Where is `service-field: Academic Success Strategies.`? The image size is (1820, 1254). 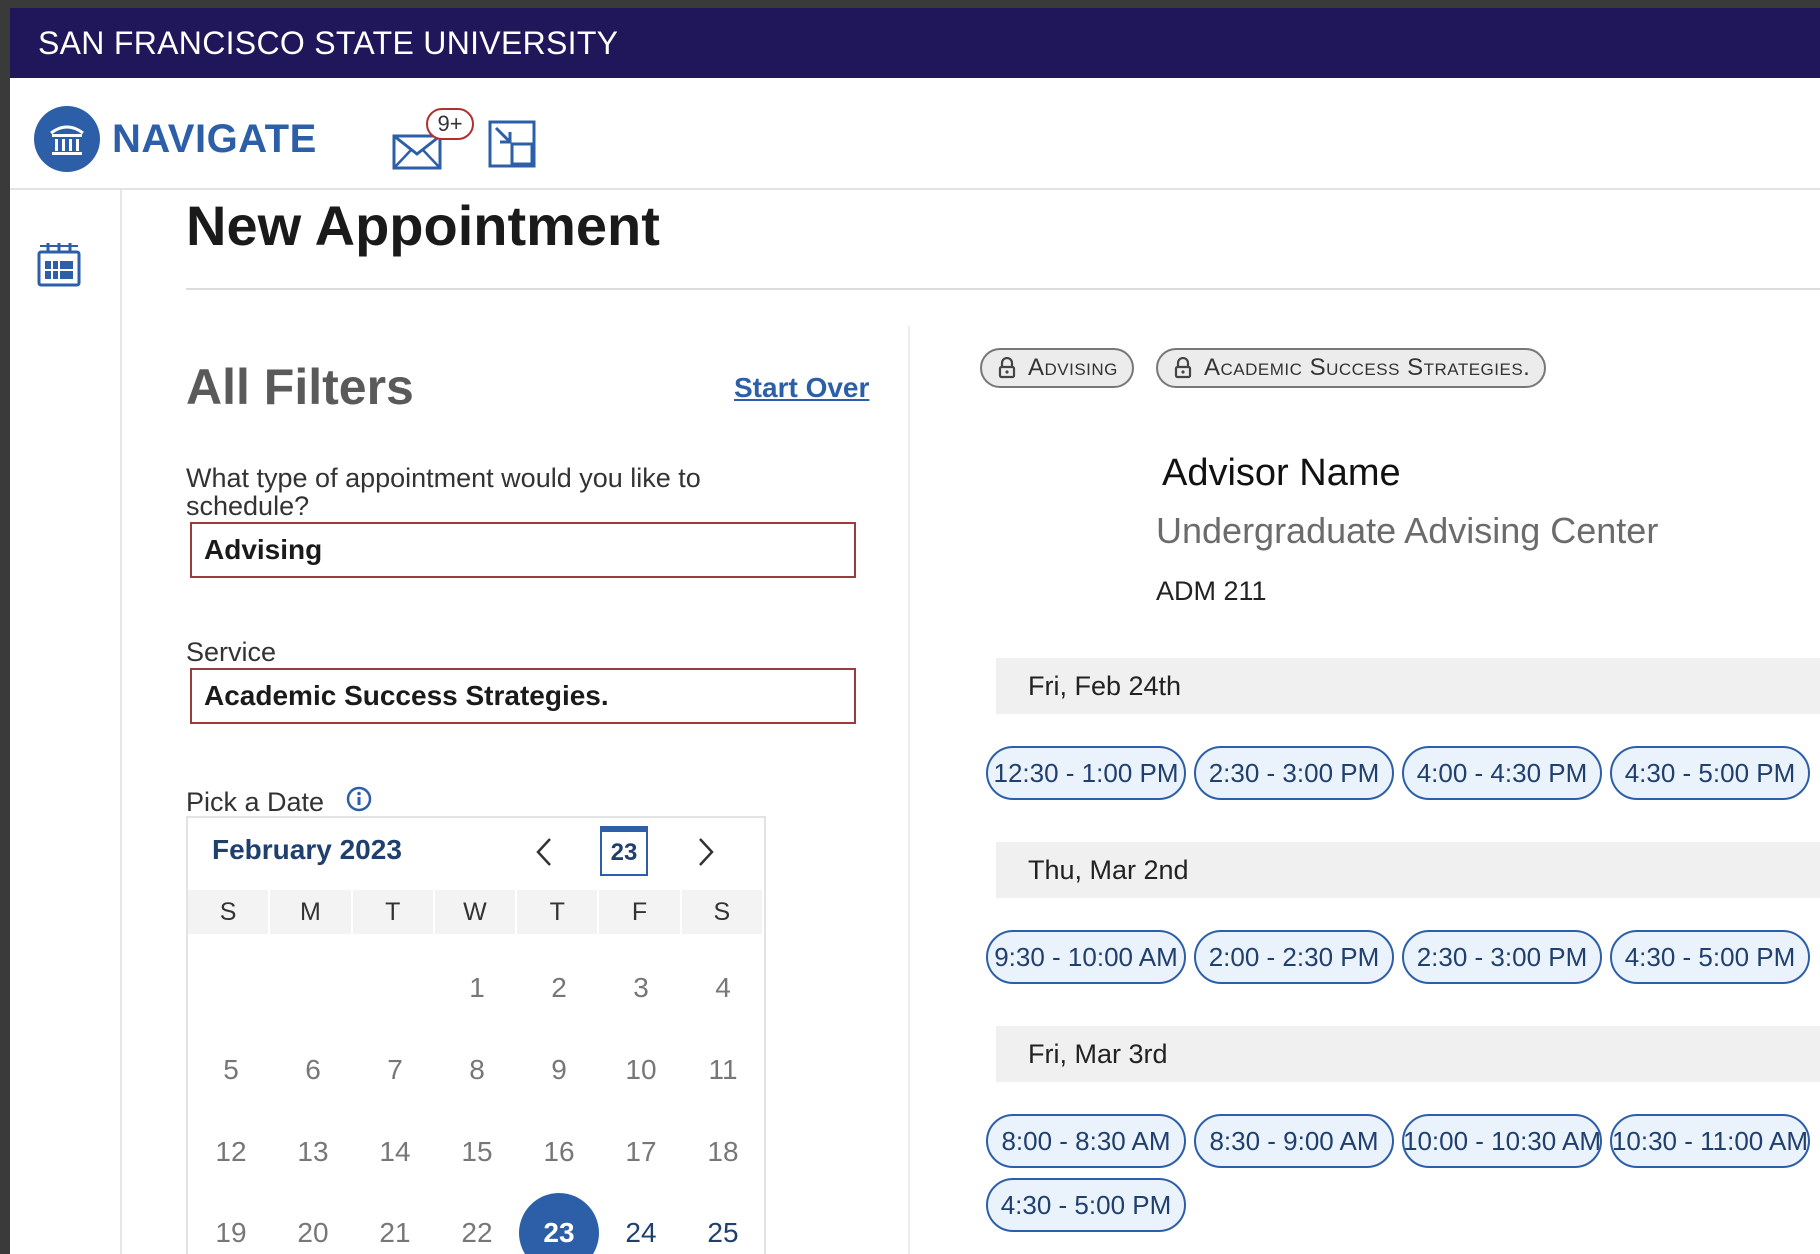 service-field: Academic Success Strategies. is located at coordinates (523, 696).